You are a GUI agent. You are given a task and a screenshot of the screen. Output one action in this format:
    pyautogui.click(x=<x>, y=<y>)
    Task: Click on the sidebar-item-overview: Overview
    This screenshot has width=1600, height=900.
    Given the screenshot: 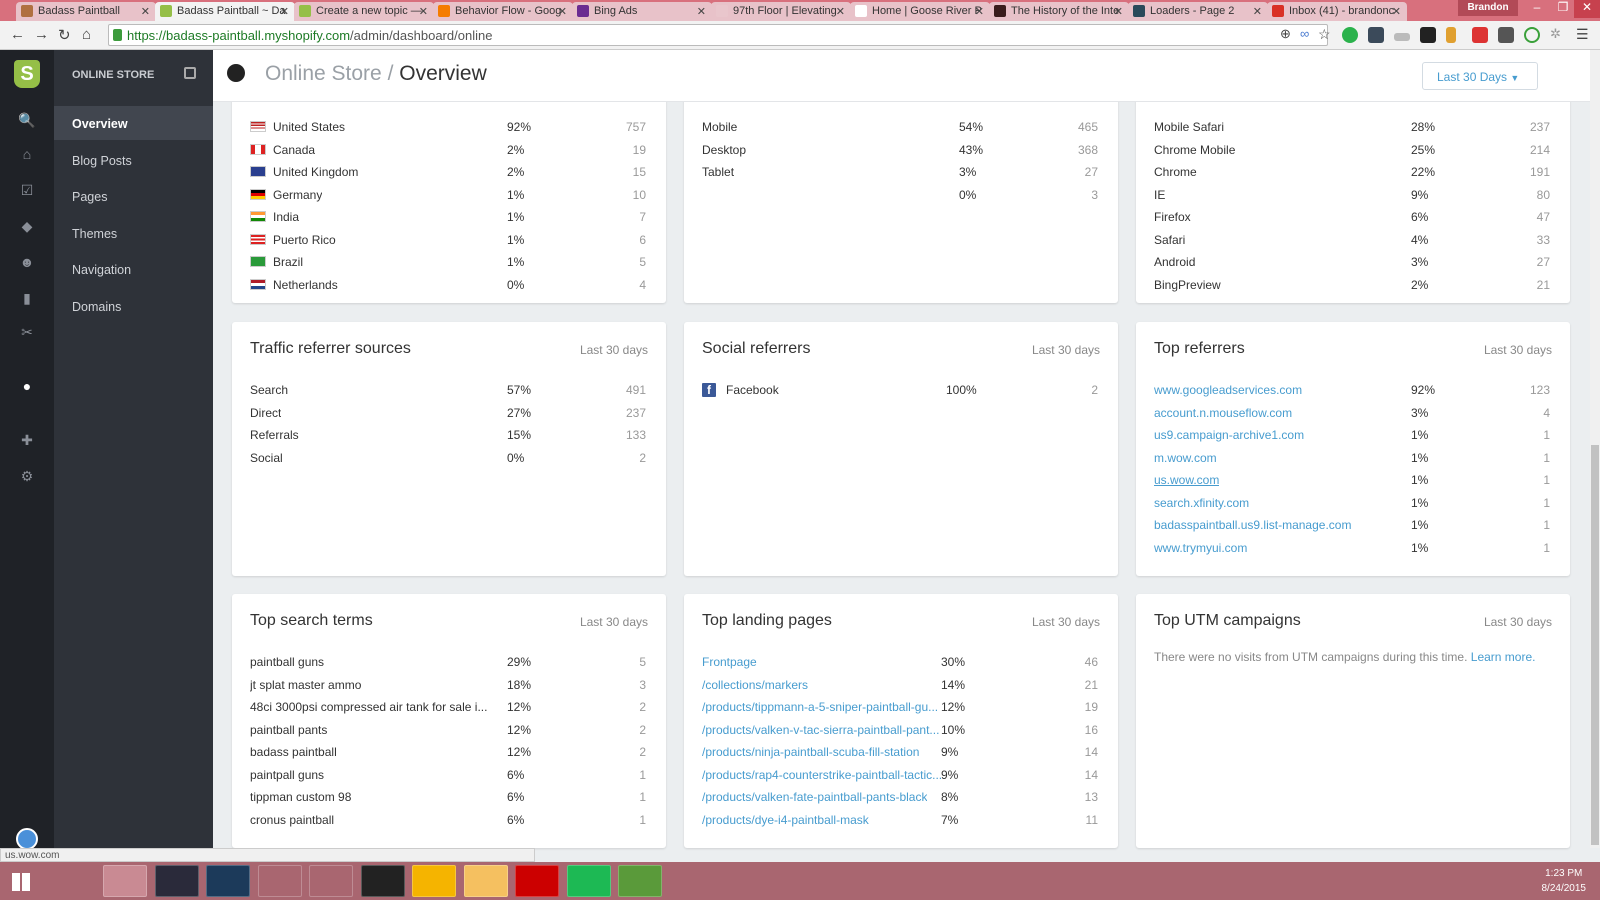 What is the action you would take?
    pyautogui.click(x=133, y=123)
    